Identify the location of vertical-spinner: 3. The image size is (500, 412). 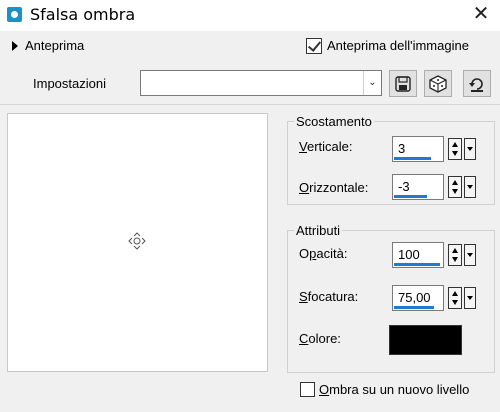
(435, 149).